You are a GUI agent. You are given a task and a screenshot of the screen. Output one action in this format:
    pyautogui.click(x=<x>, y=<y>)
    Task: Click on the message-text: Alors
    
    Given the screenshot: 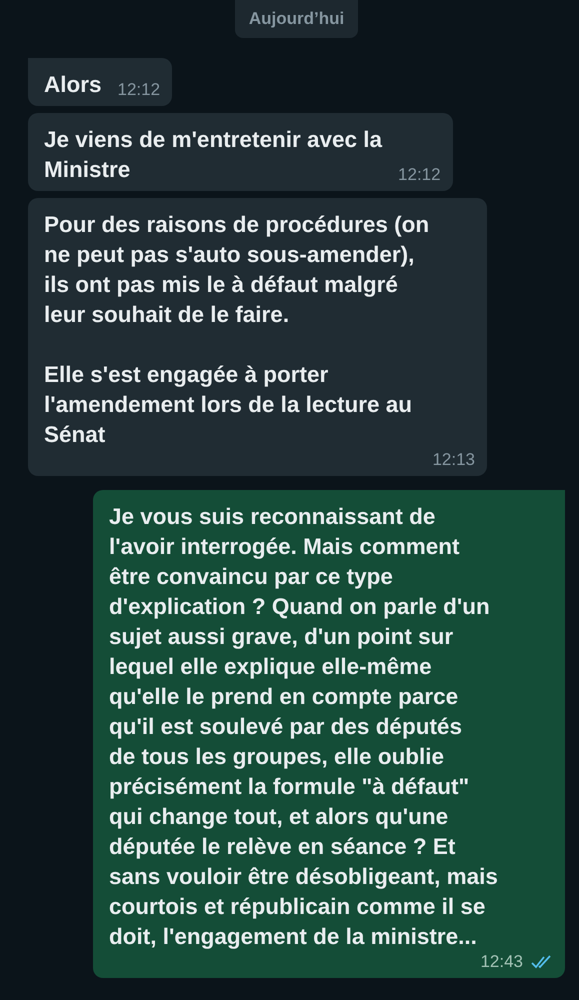 What is the action you would take?
    pyautogui.click(x=73, y=84)
    